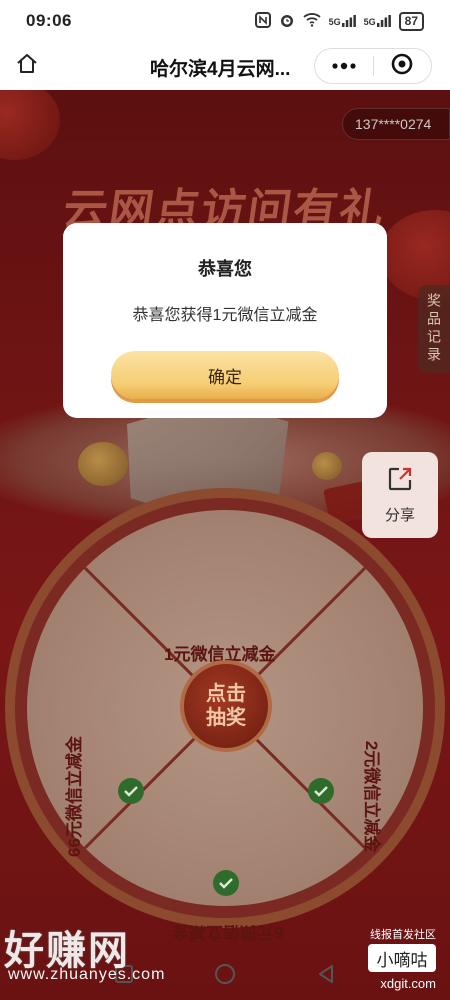 Image resolution: width=450 pixels, height=1000 pixels. I want to click on prize-record-tab: 奖品记录, so click(434, 329).